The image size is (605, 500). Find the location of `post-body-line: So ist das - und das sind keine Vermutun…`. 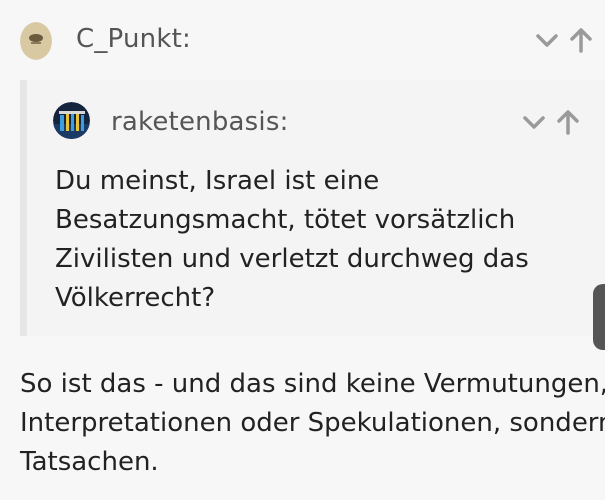

post-body-line: So ist das - und das sind keine Vermutun… is located at coordinates (312, 384).